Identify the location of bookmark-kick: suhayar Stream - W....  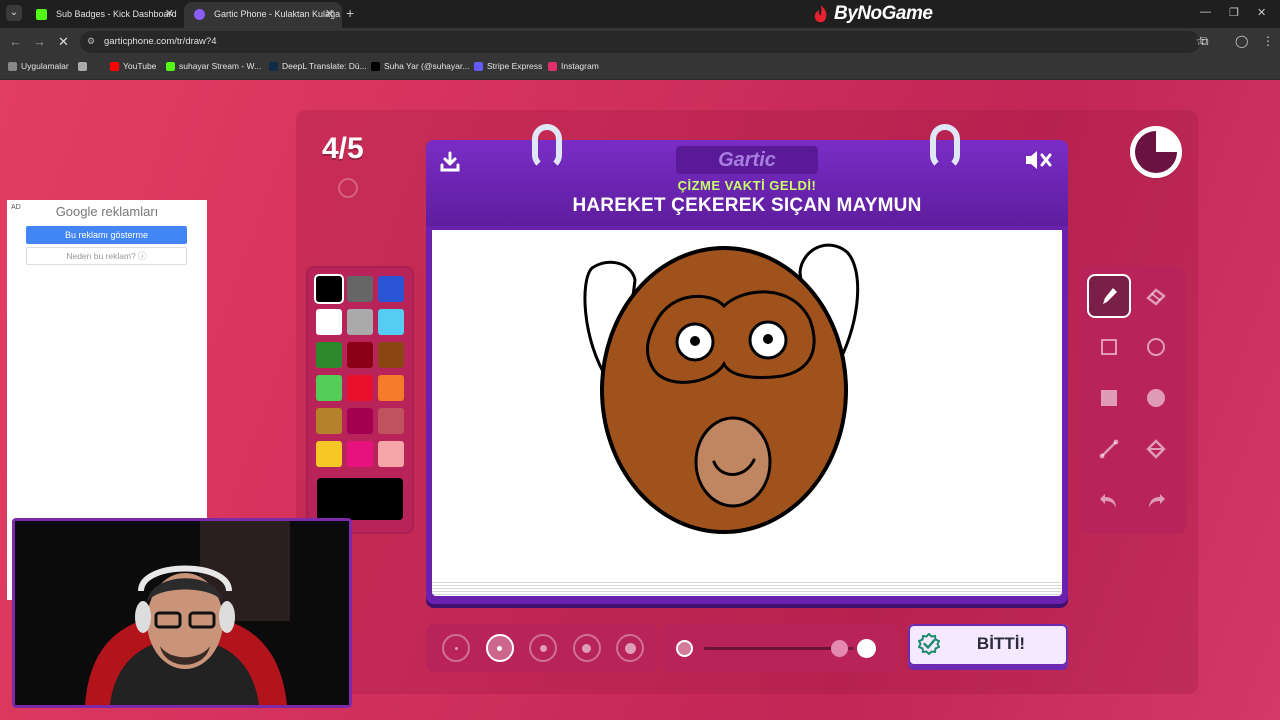
(213, 66).